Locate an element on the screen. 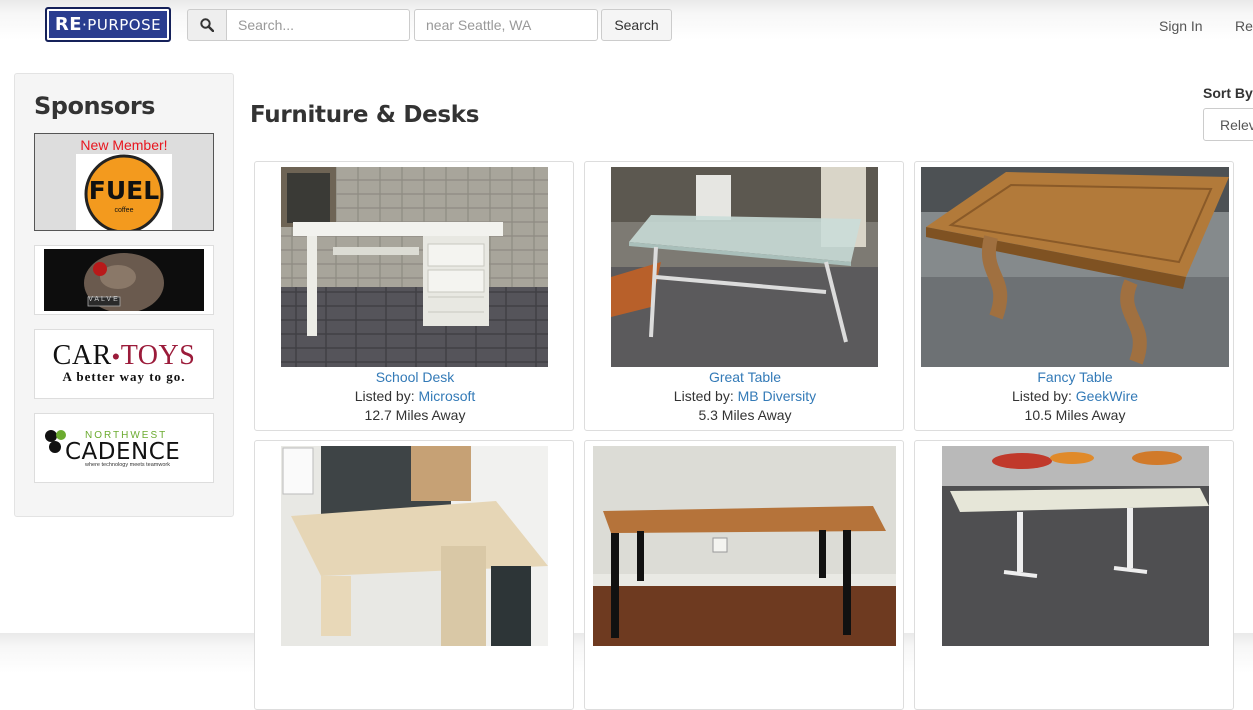 The width and height of the screenshot is (1253, 710). listing-title-link: Great Table is located at coordinates (745, 377).